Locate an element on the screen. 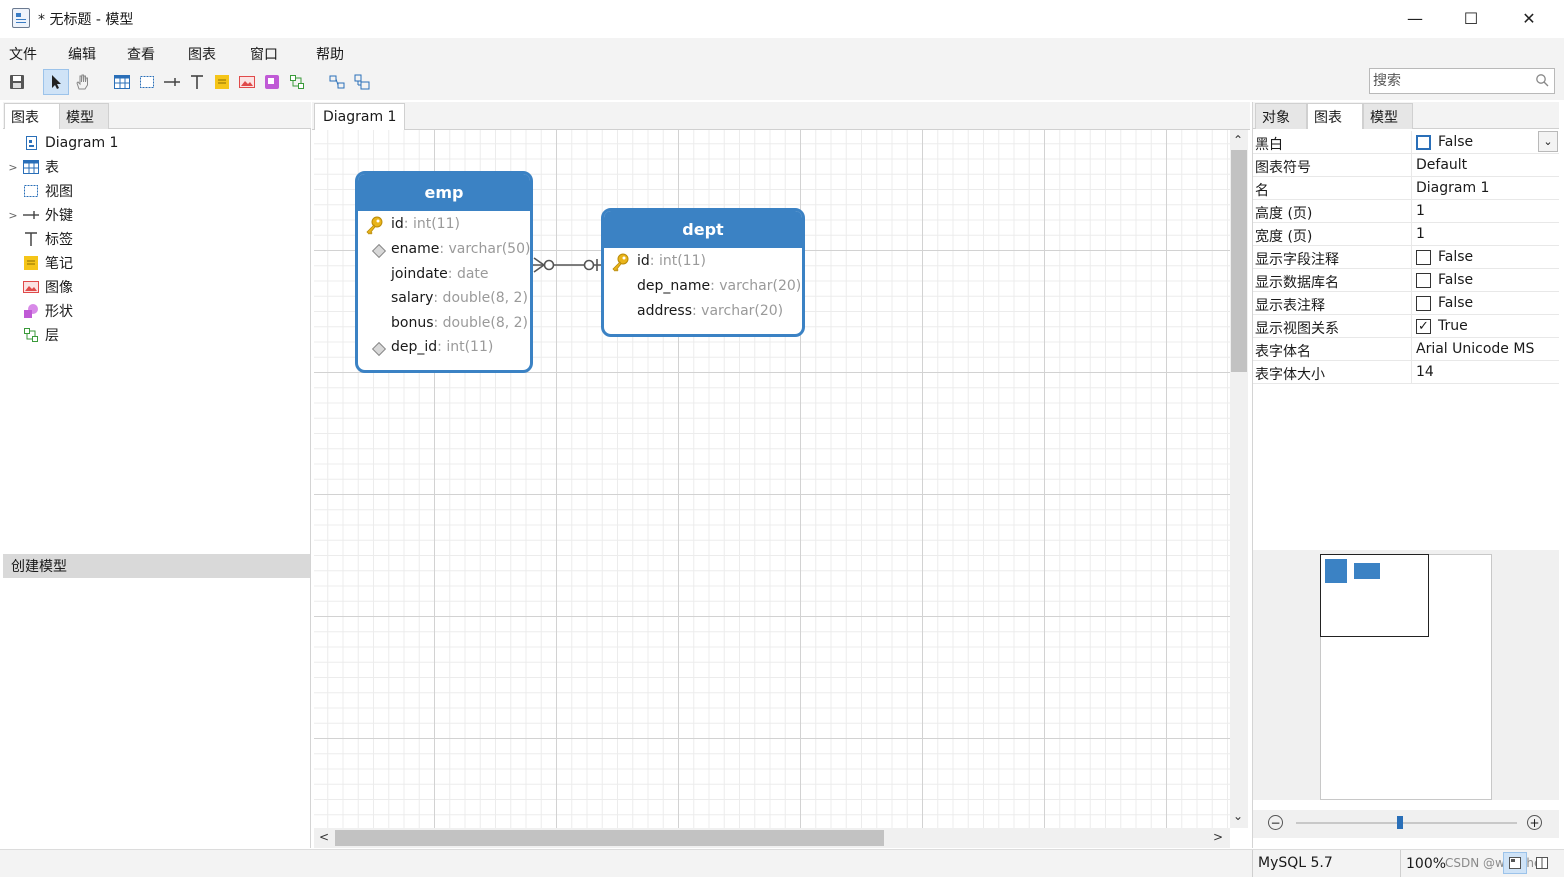  scroll-right-icon: > is located at coordinates (1218, 837).